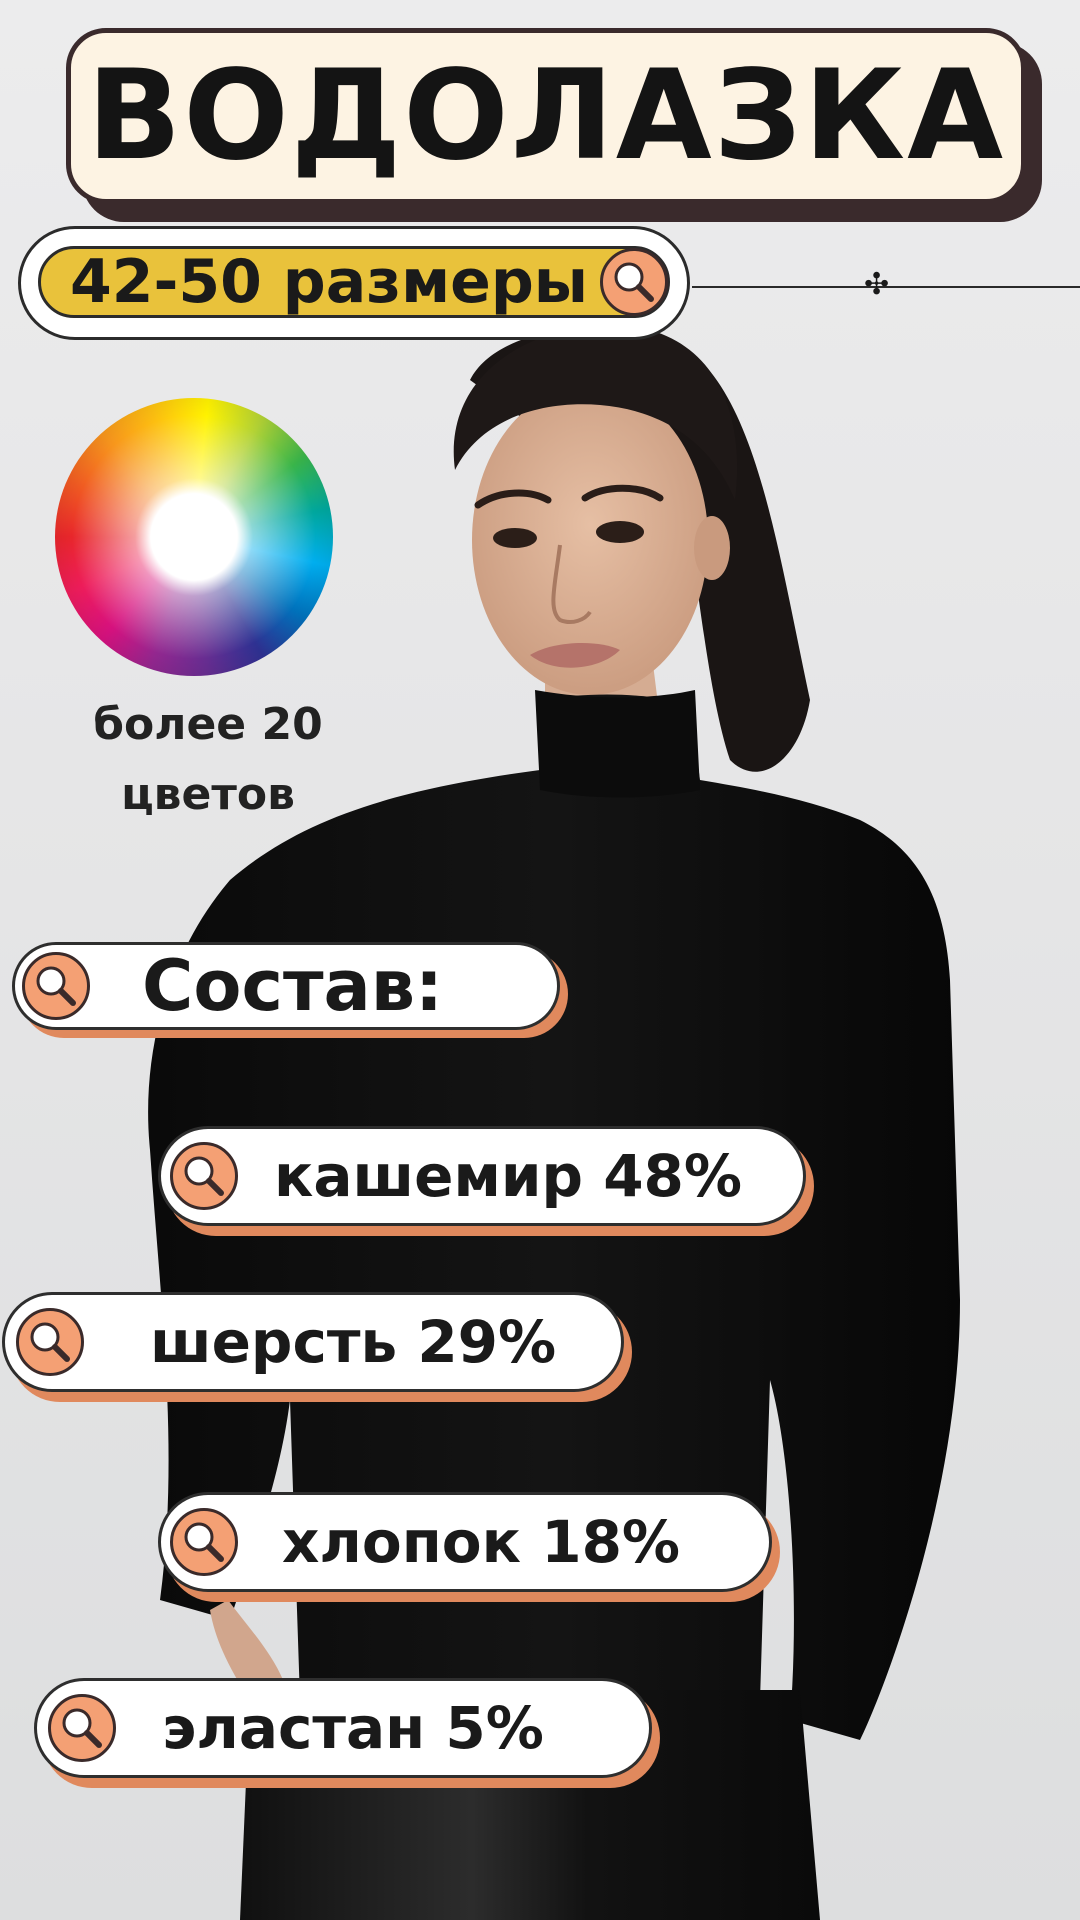  What do you see at coordinates (508, 1176) in the screenshot?
I see `composition-item-label: кашемир 48%` at bounding box center [508, 1176].